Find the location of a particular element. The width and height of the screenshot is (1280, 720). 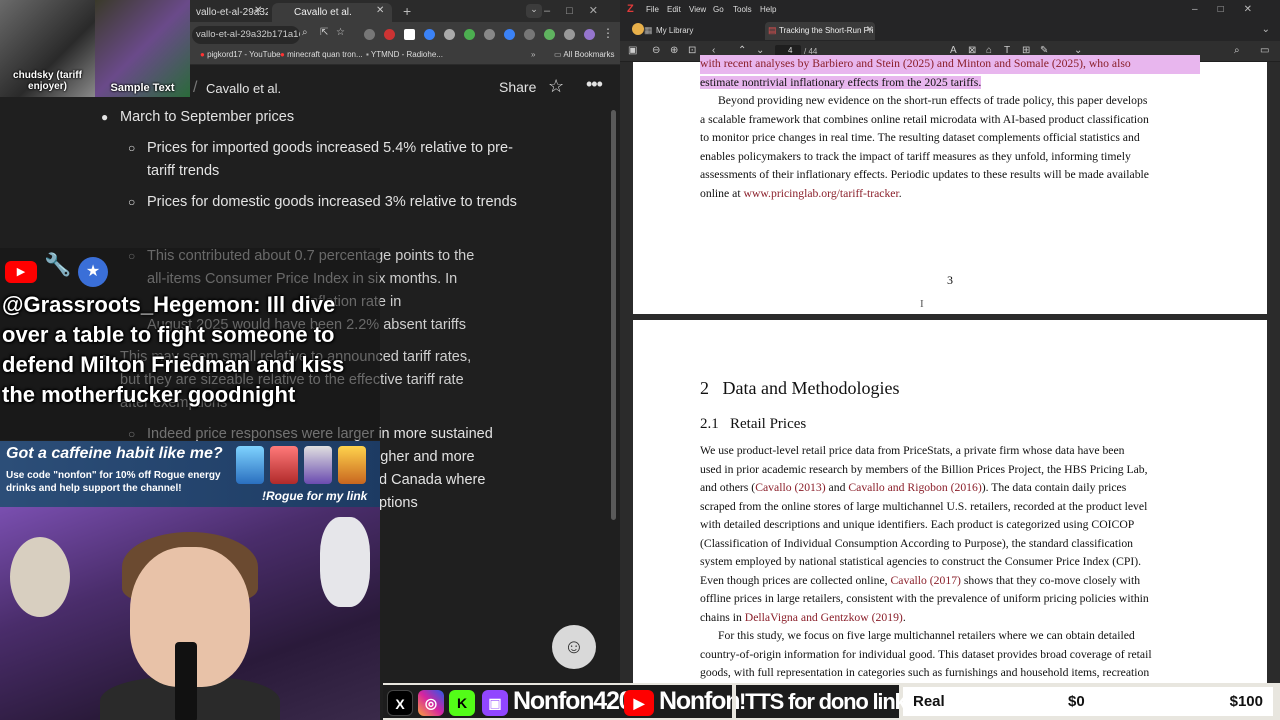

folder-icon: ▭ is located at coordinates (559, 54).